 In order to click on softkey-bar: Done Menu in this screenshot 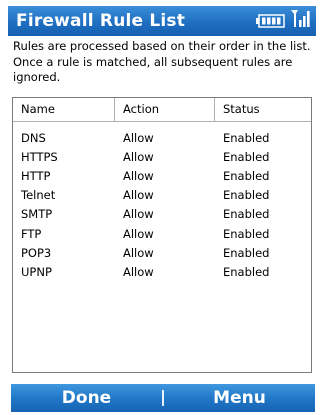, I will do `click(163, 398)`.